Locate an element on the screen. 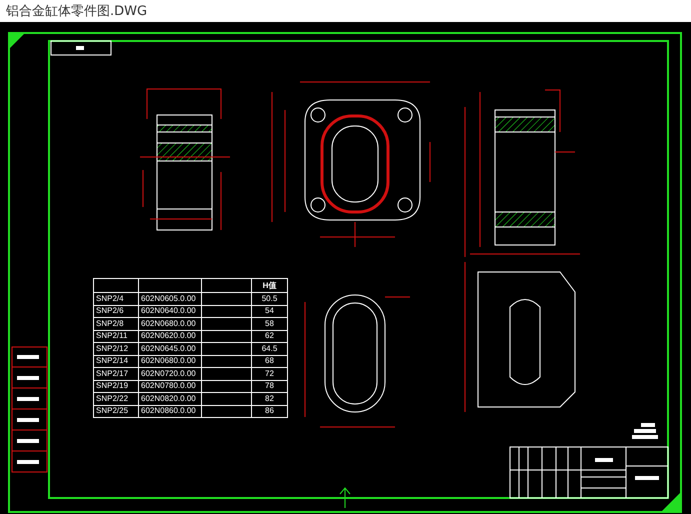 The width and height of the screenshot is (691, 514). table-cell: SNP2/12 is located at coordinates (116, 348).